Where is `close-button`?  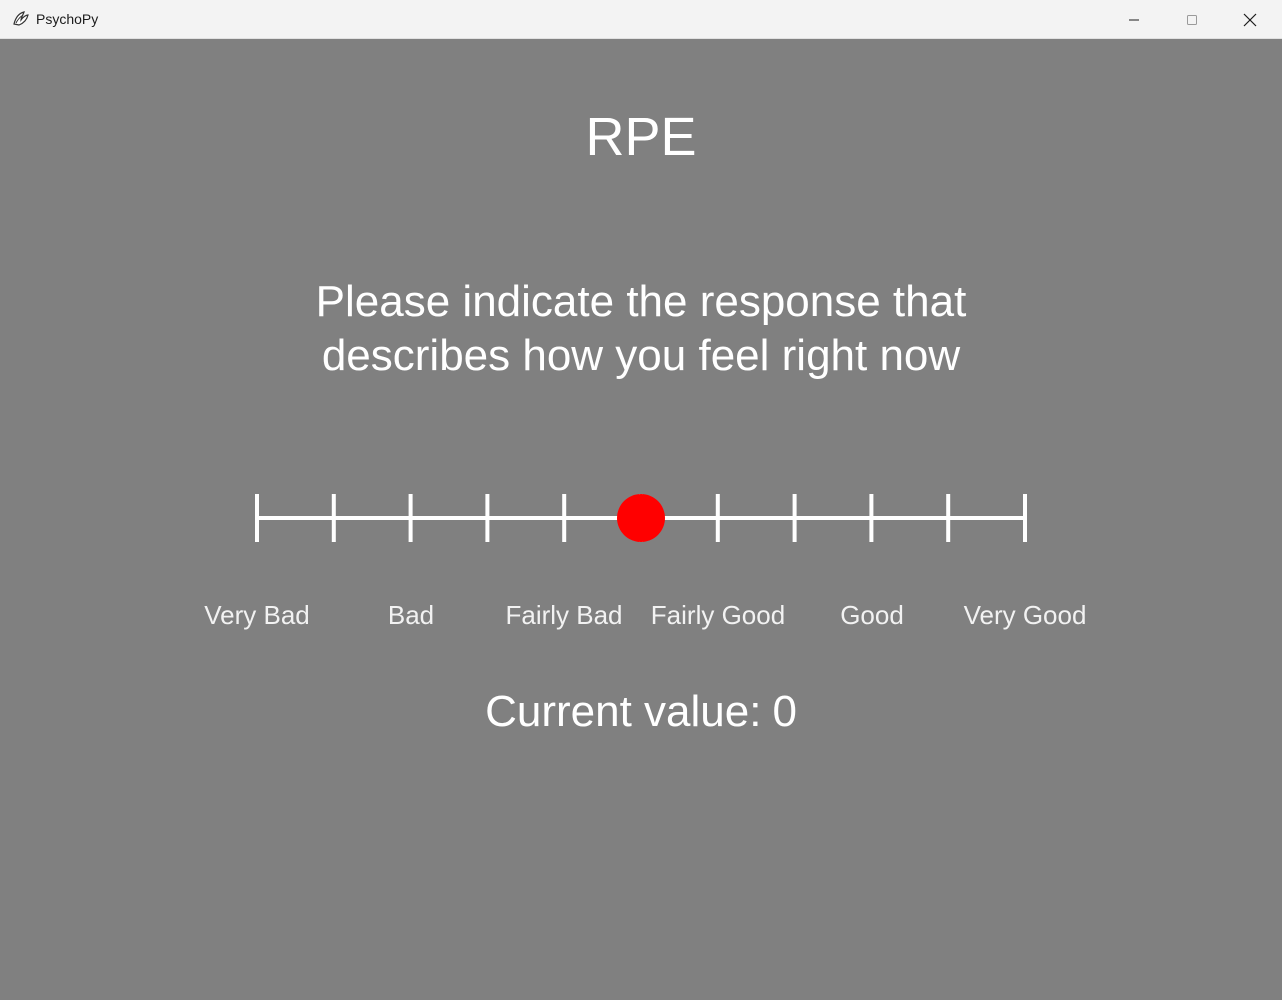 close-button is located at coordinates (1250, 19).